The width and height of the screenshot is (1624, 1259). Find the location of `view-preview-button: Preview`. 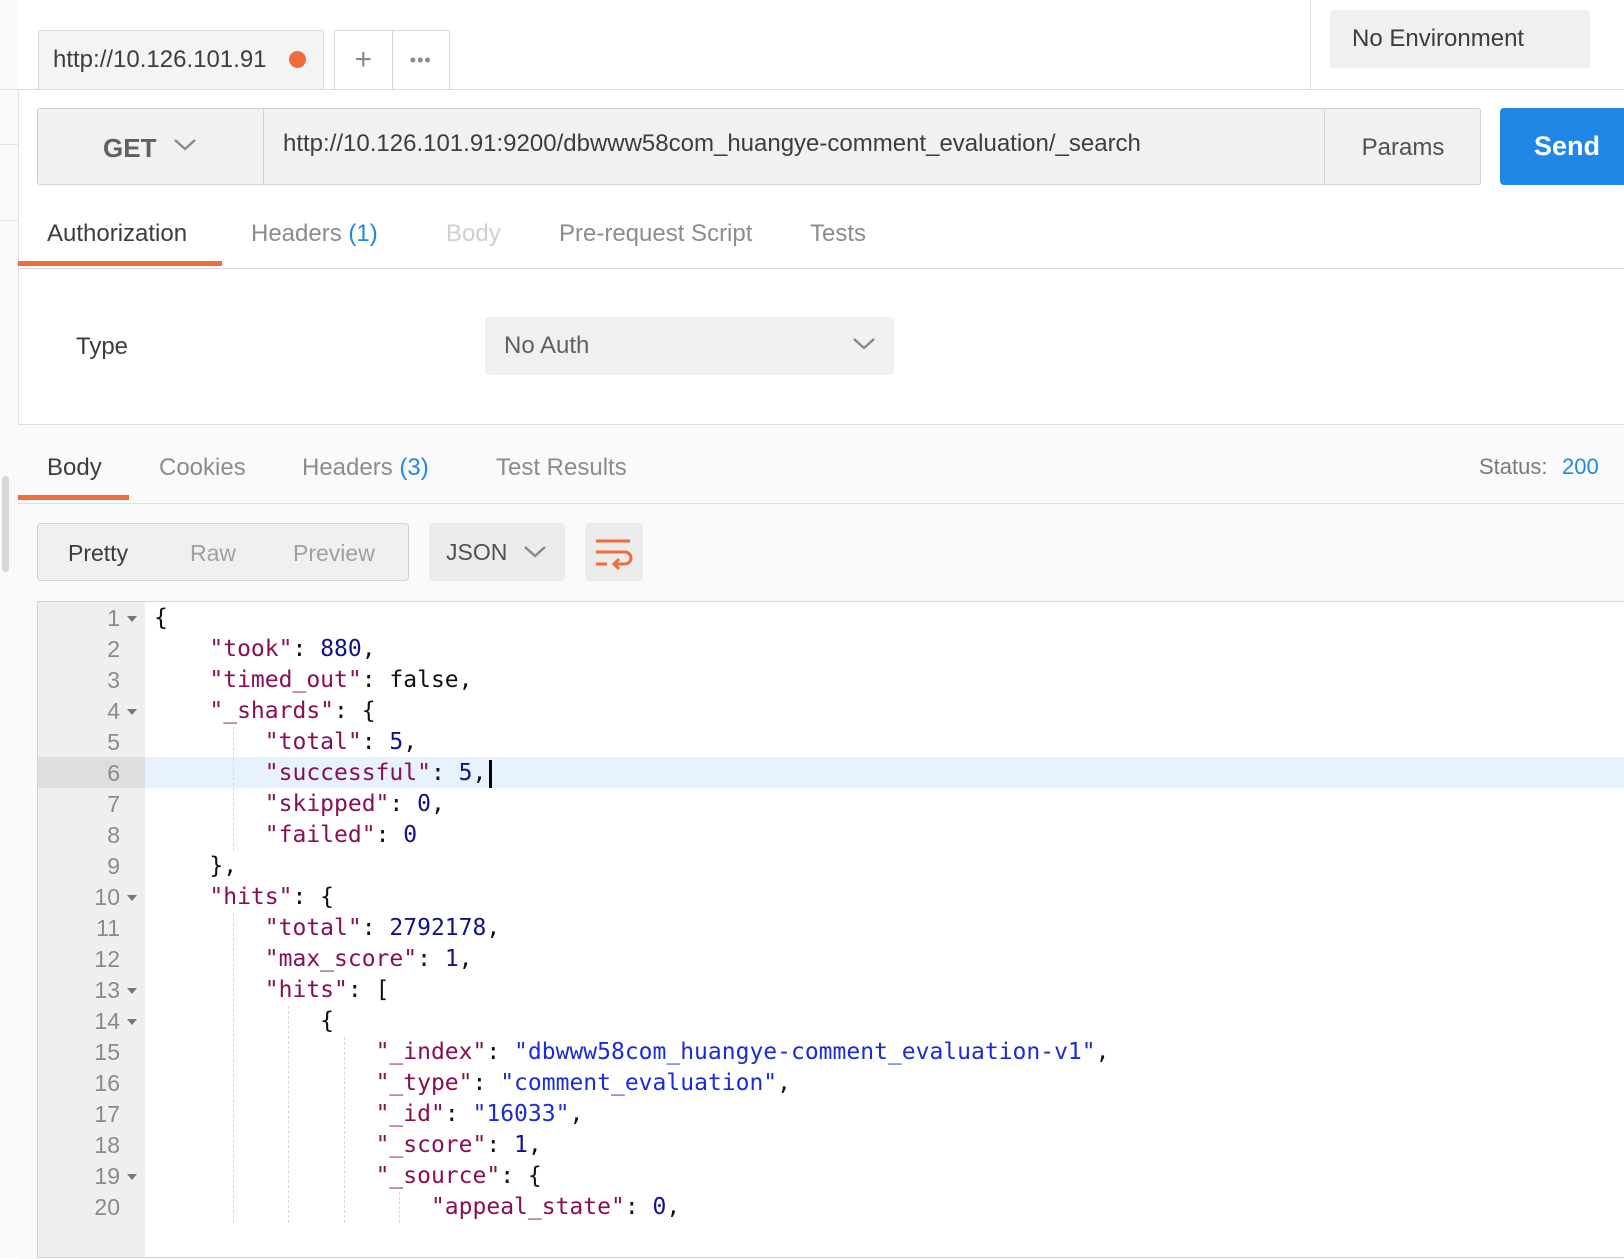

view-preview-button: Preview is located at coordinates (334, 553).